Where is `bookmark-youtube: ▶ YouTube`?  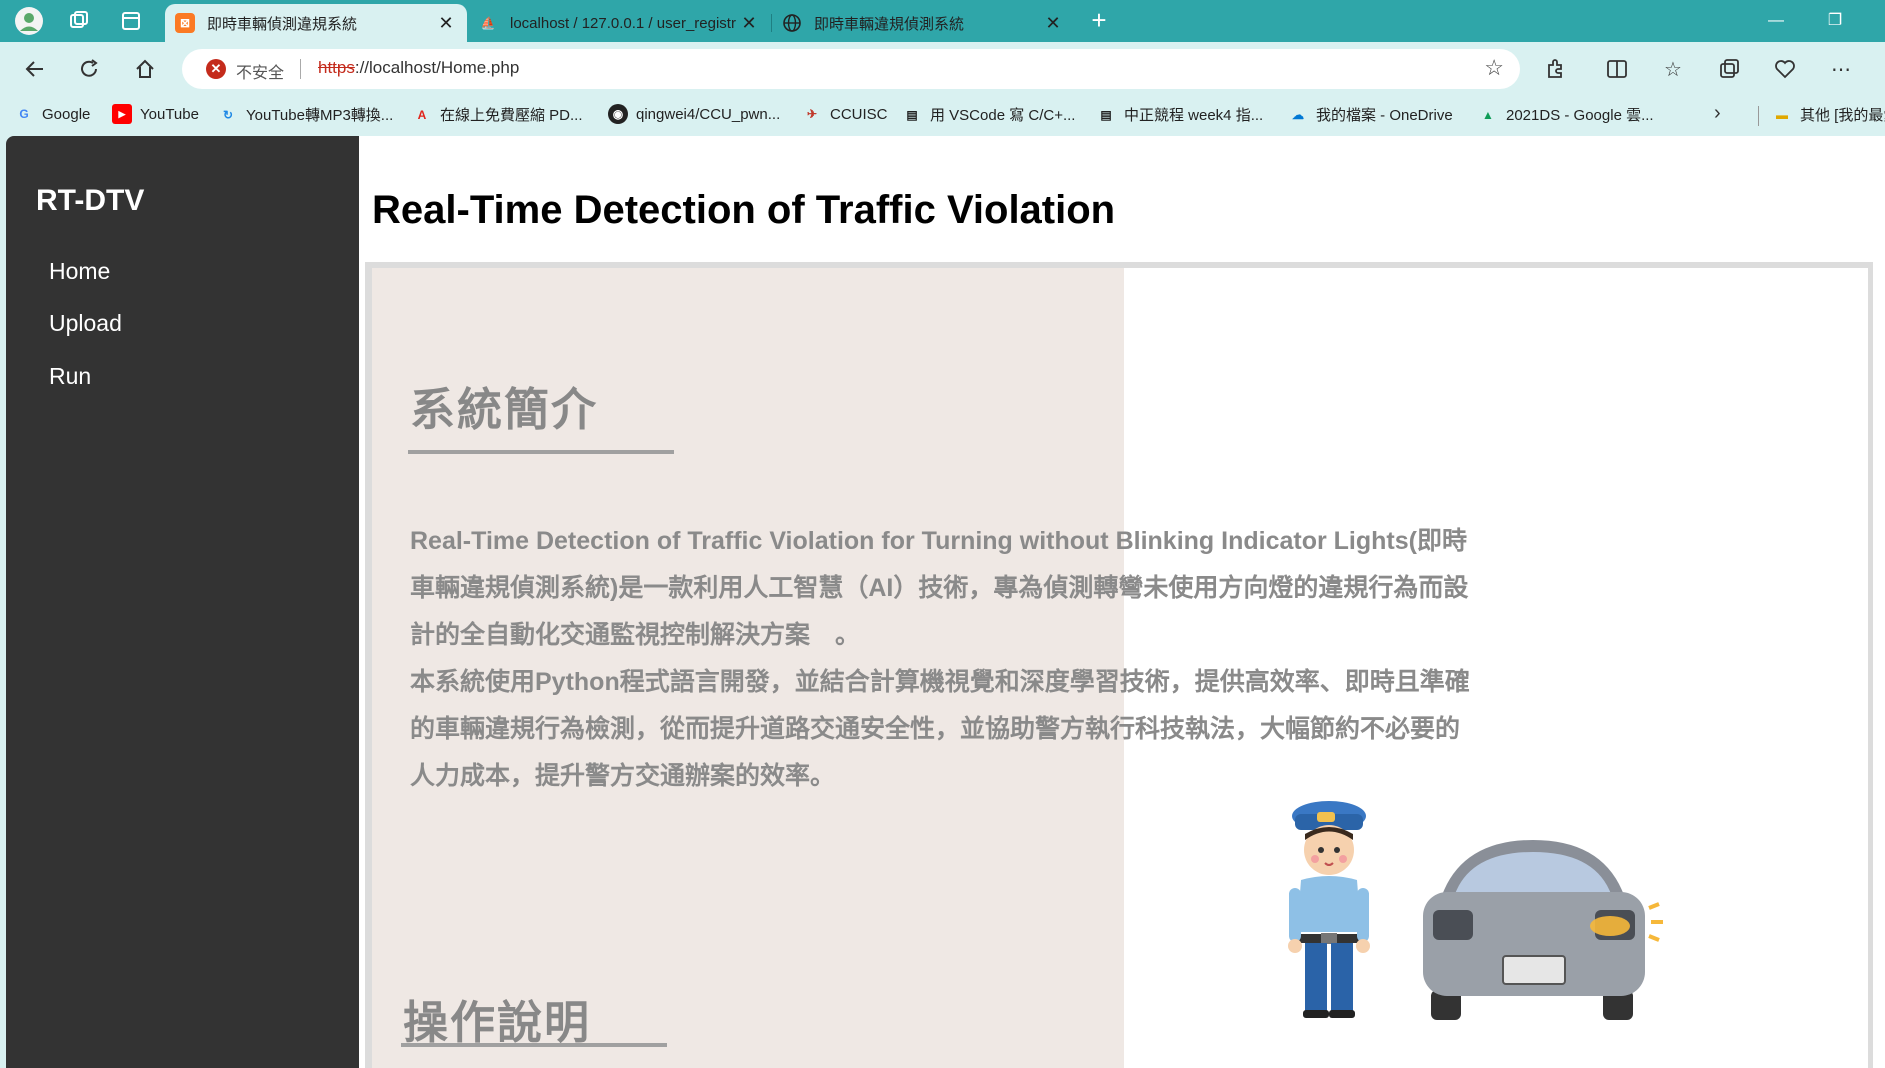 bookmark-youtube: ▶ YouTube is located at coordinates (155, 114).